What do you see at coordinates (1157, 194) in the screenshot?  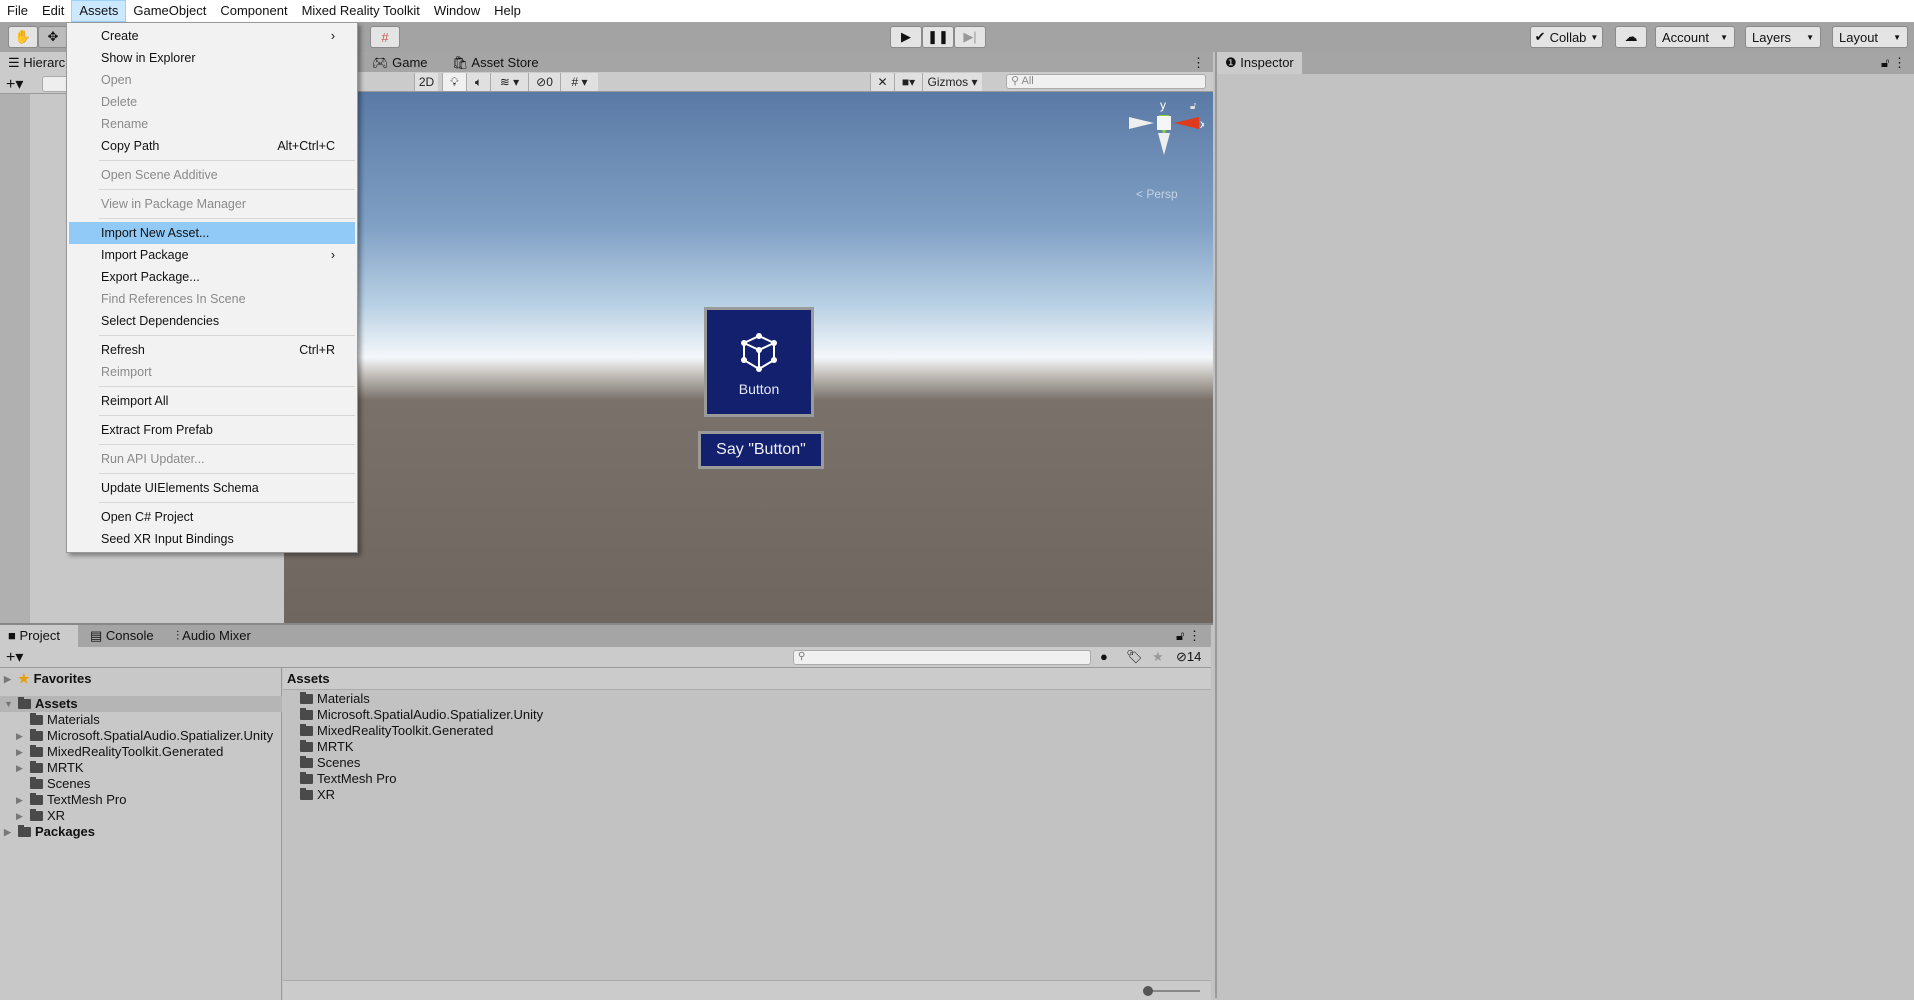 I see `persp-label: < Persp` at bounding box center [1157, 194].